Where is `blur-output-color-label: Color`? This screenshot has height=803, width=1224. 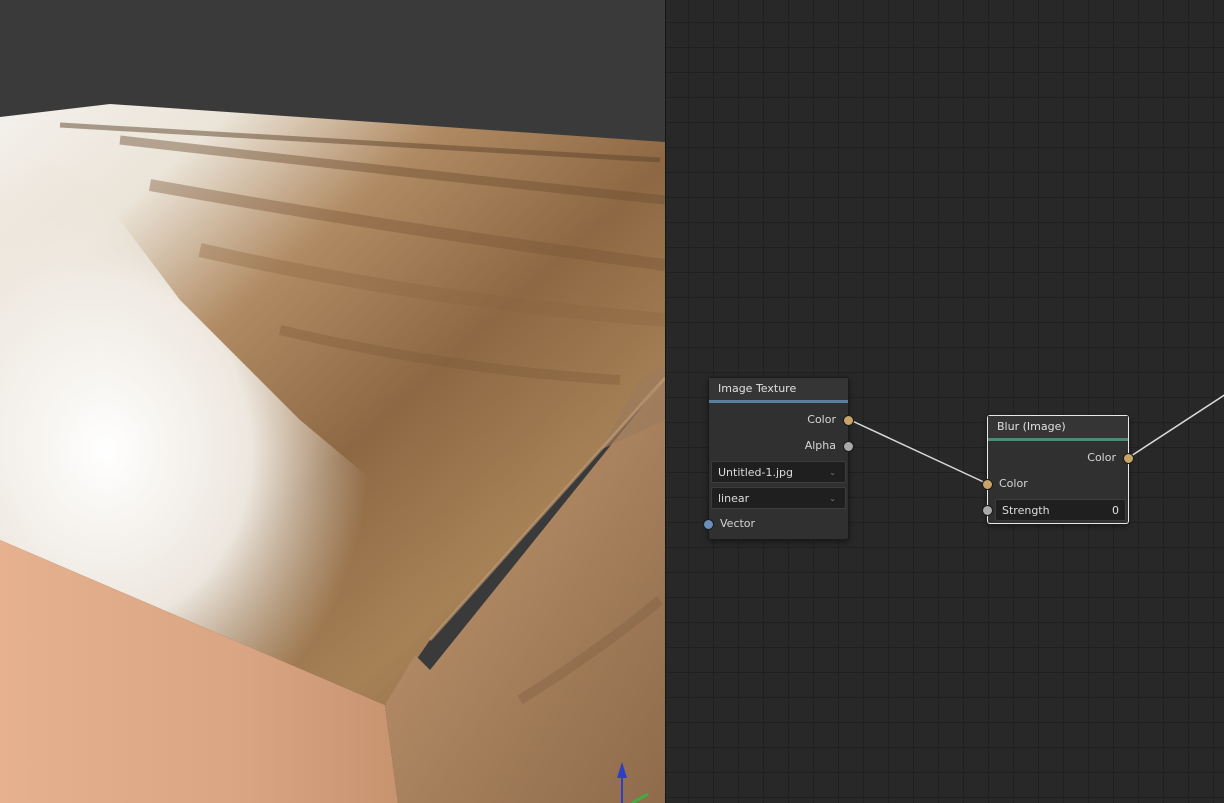
blur-output-color-label: Color is located at coordinates (1101, 457).